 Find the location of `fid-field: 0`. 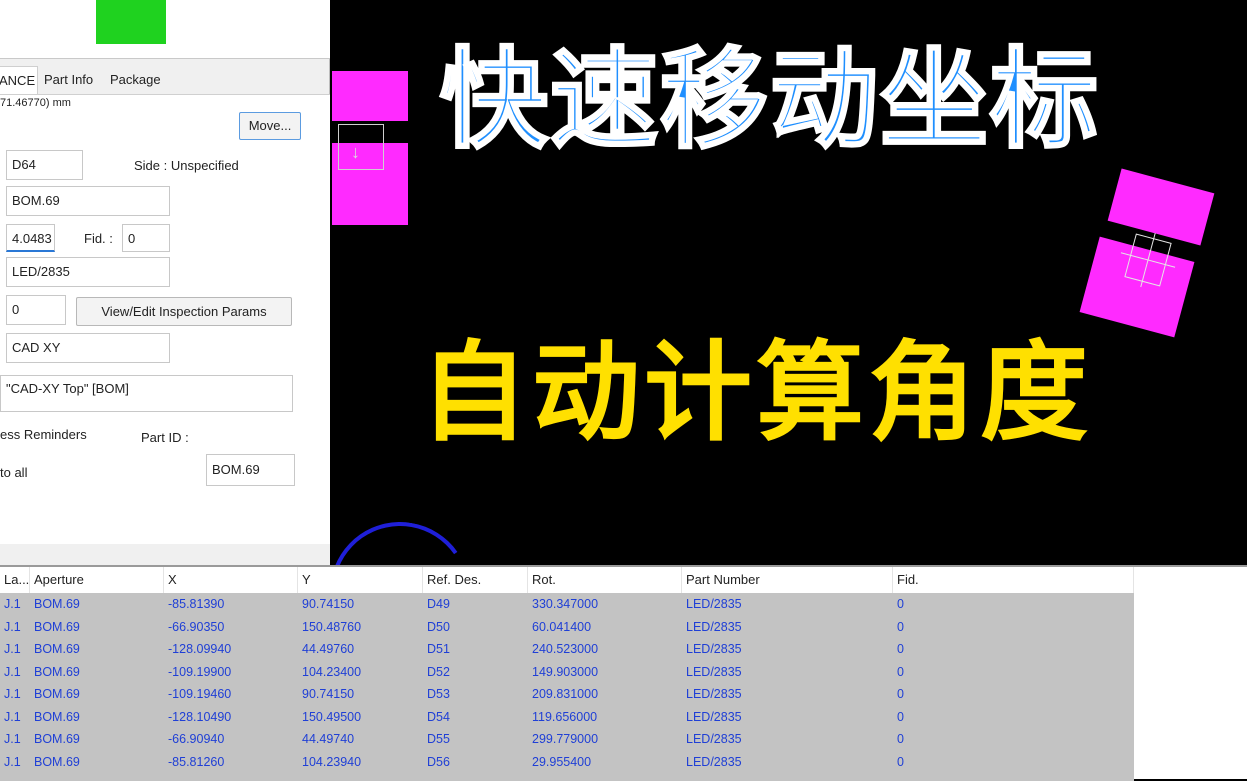

fid-field: 0 is located at coordinates (146, 238).